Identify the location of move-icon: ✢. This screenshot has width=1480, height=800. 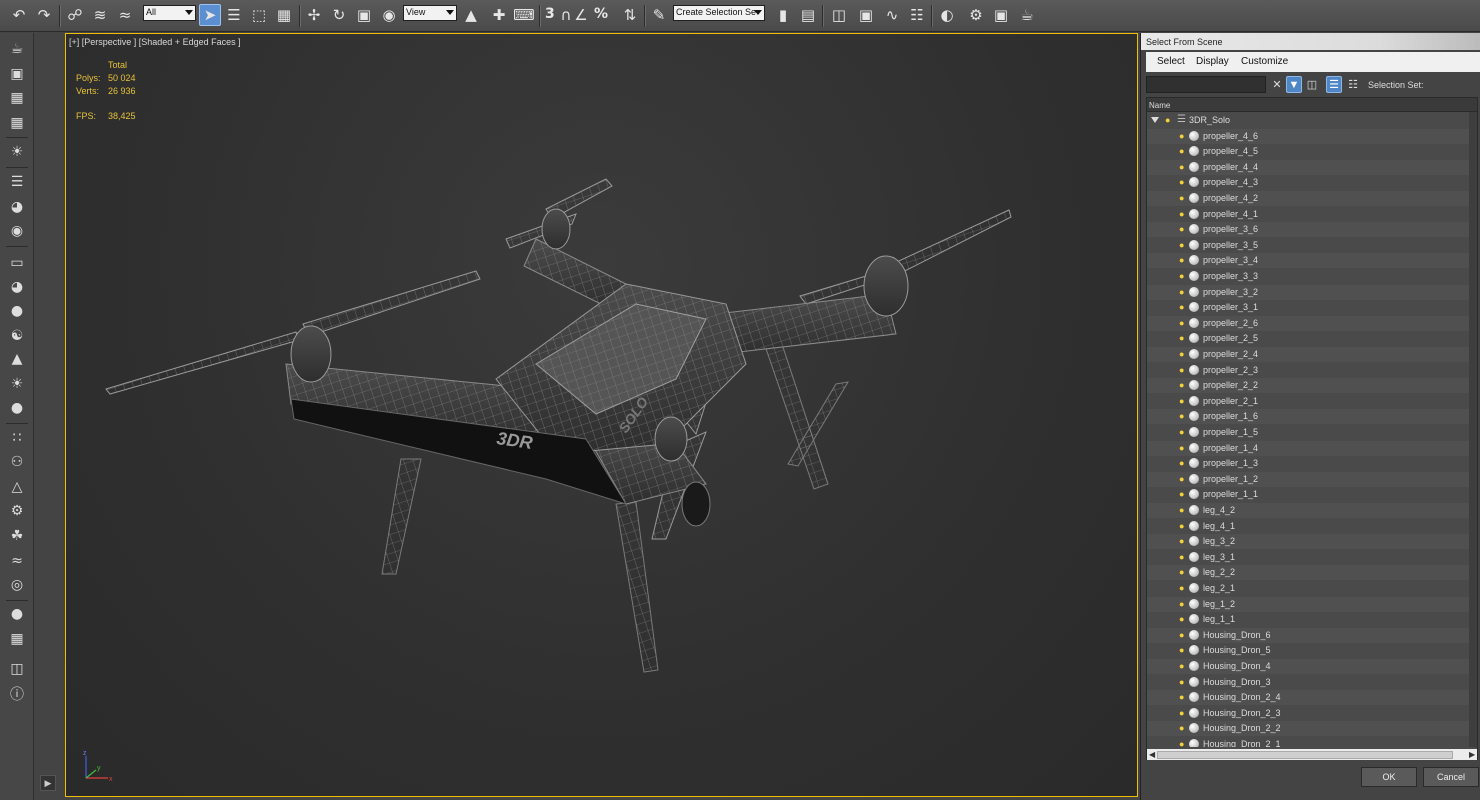
(314, 15).